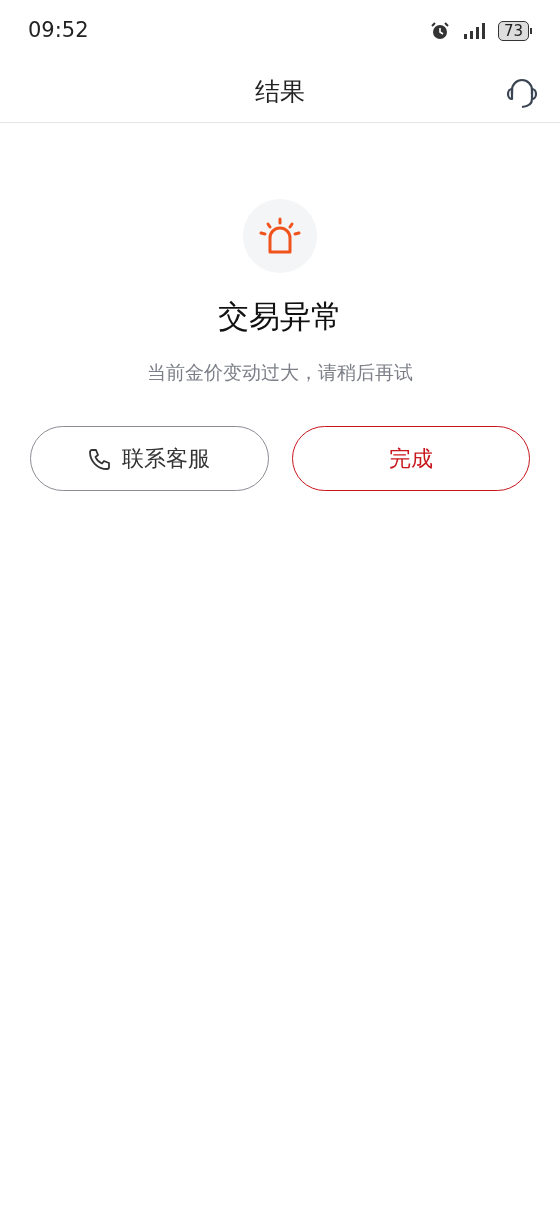 The width and height of the screenshot is (560, 1209). I want to click on phone-icon, so click(100, 458).